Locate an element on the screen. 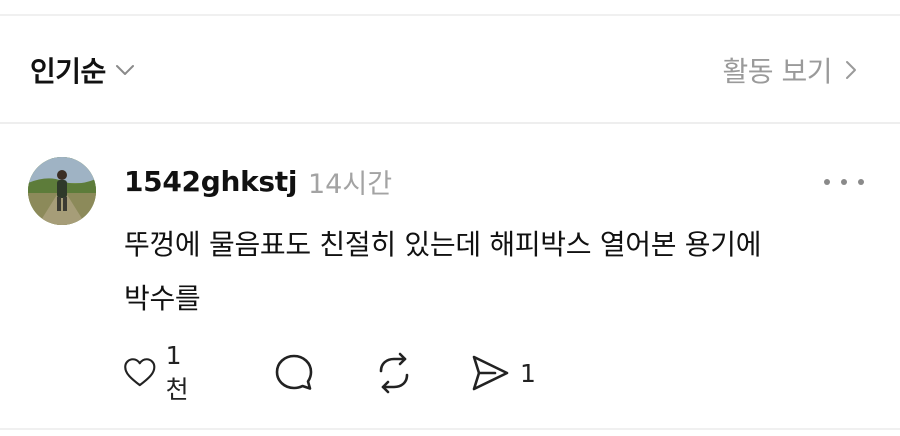 The height and width of the screenshot is (436, 900). avatar-photo is located at coordinates (62, 191).